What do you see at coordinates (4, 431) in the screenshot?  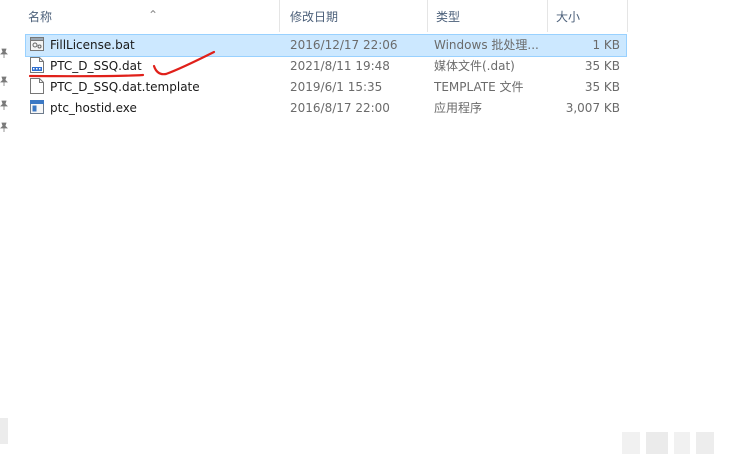 I see `scrollbar` at bounding box center [4, 431].